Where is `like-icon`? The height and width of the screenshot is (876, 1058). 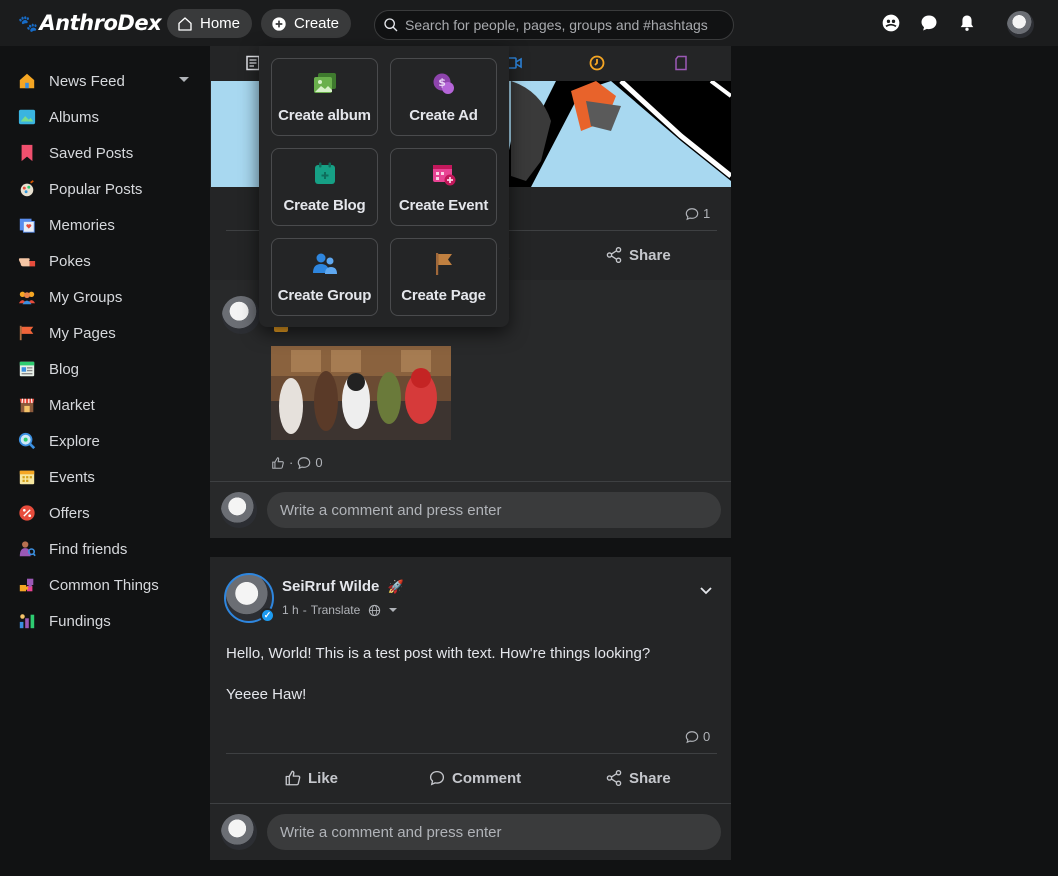 like-icon is located at coordinates (278, 462).